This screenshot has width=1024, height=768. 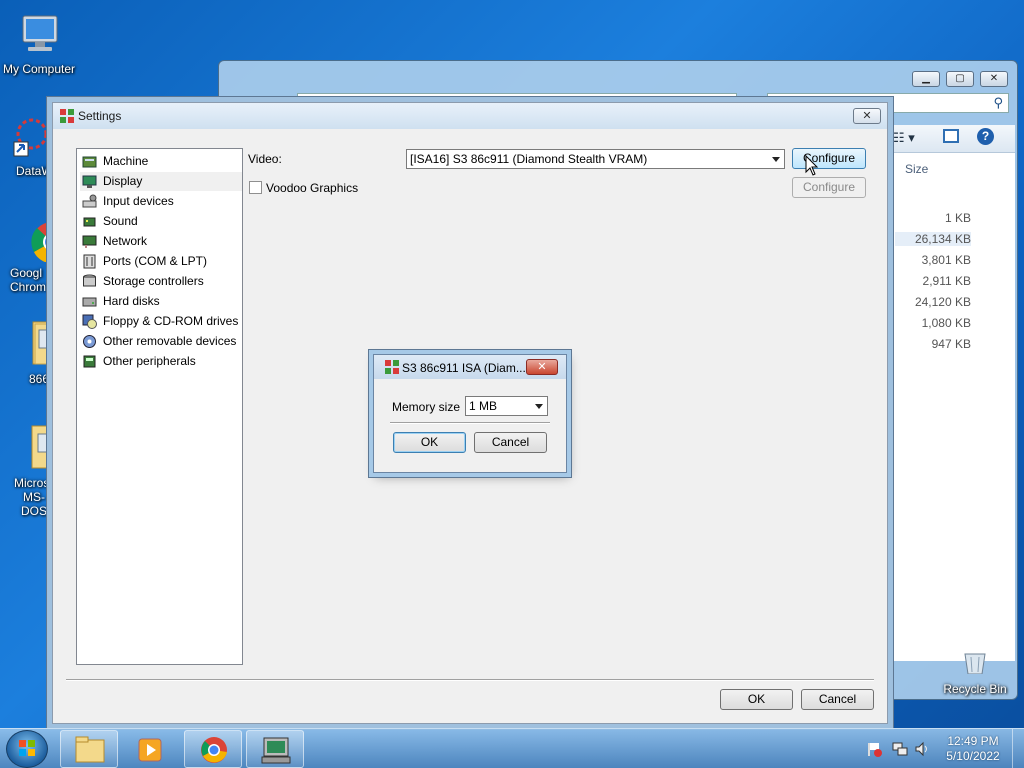 I want to click on video-label: Video:, so click(x=265, y=159).